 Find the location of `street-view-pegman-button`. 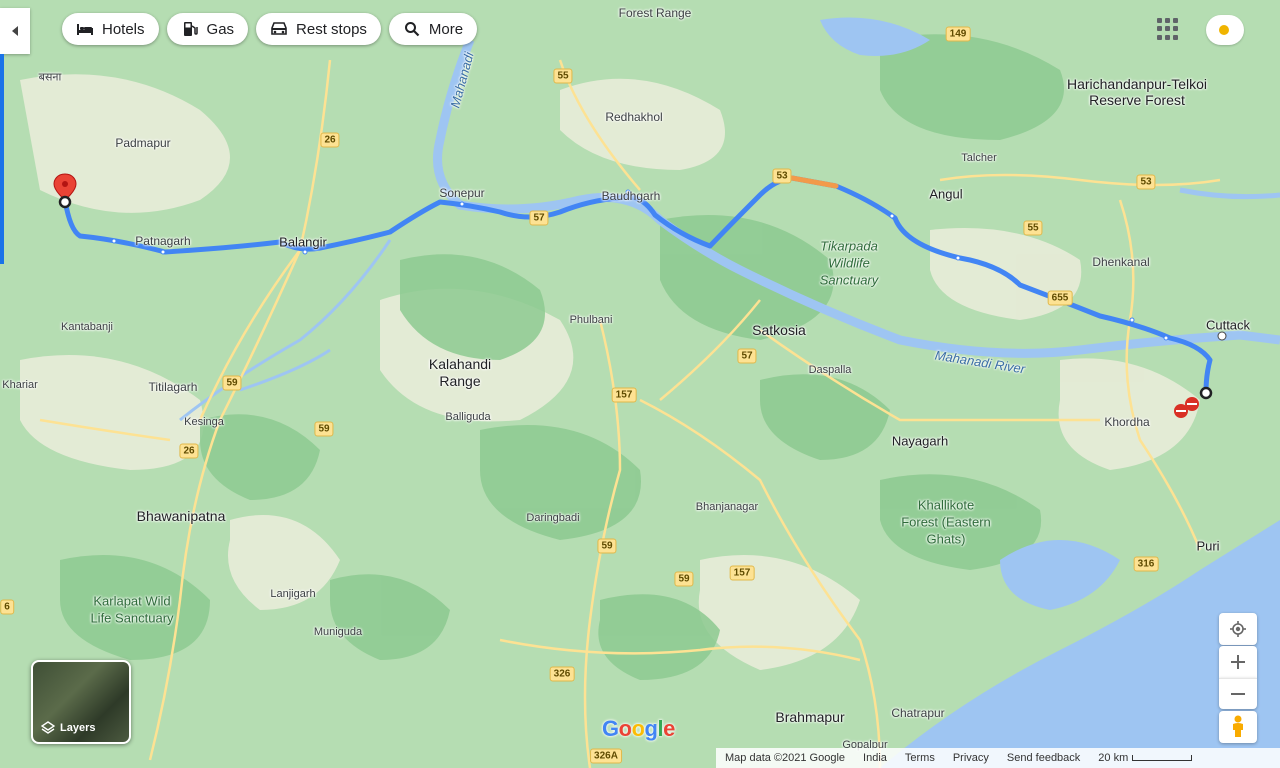

street-view-pegman-button is located at coordinates (1238, 727).